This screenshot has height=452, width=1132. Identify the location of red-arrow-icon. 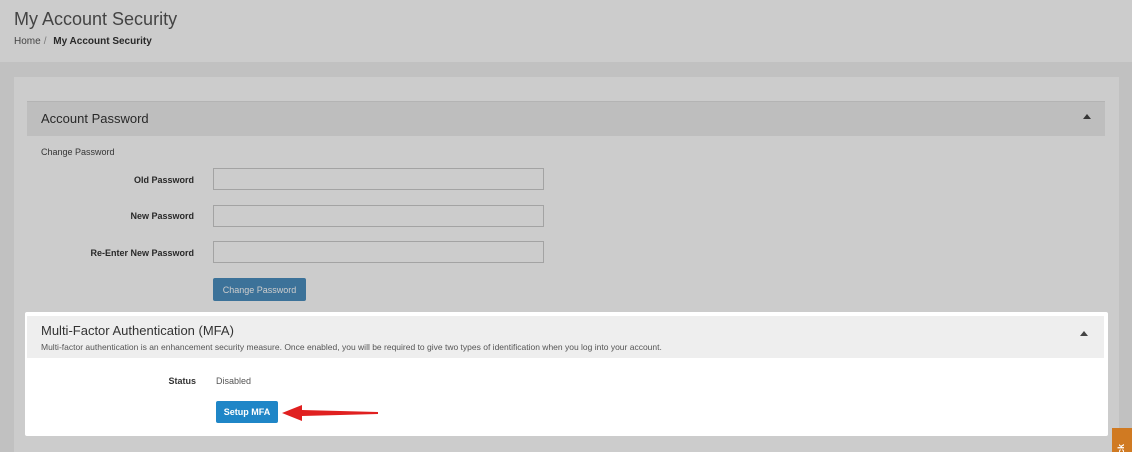
(330, 413).